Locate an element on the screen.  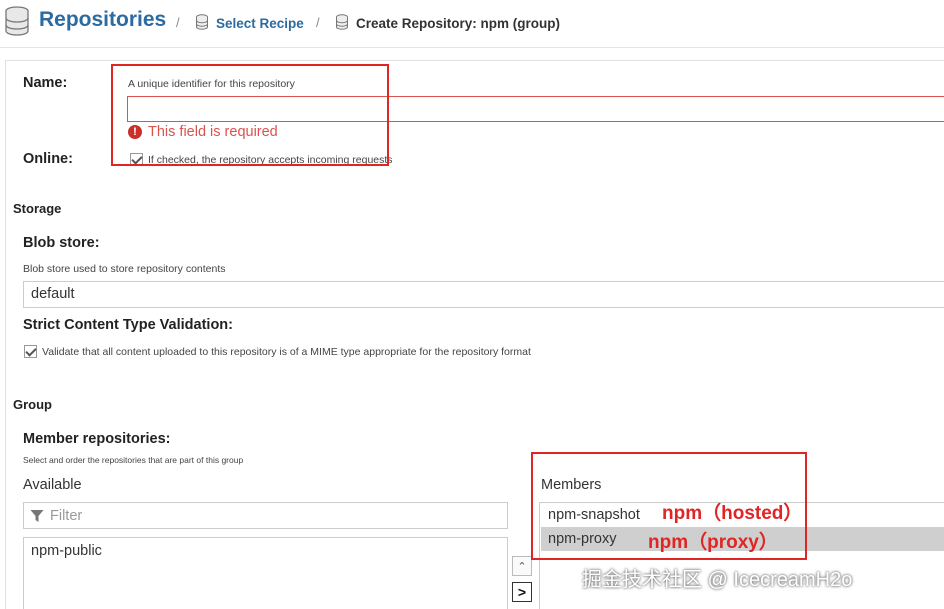
annotation-hosted: npm（hosted） is located at coordinates (732, 513).